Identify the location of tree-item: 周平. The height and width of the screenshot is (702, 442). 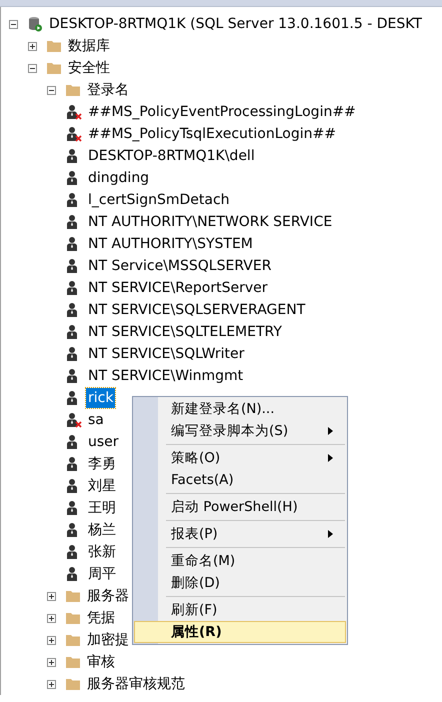
(102, 574).